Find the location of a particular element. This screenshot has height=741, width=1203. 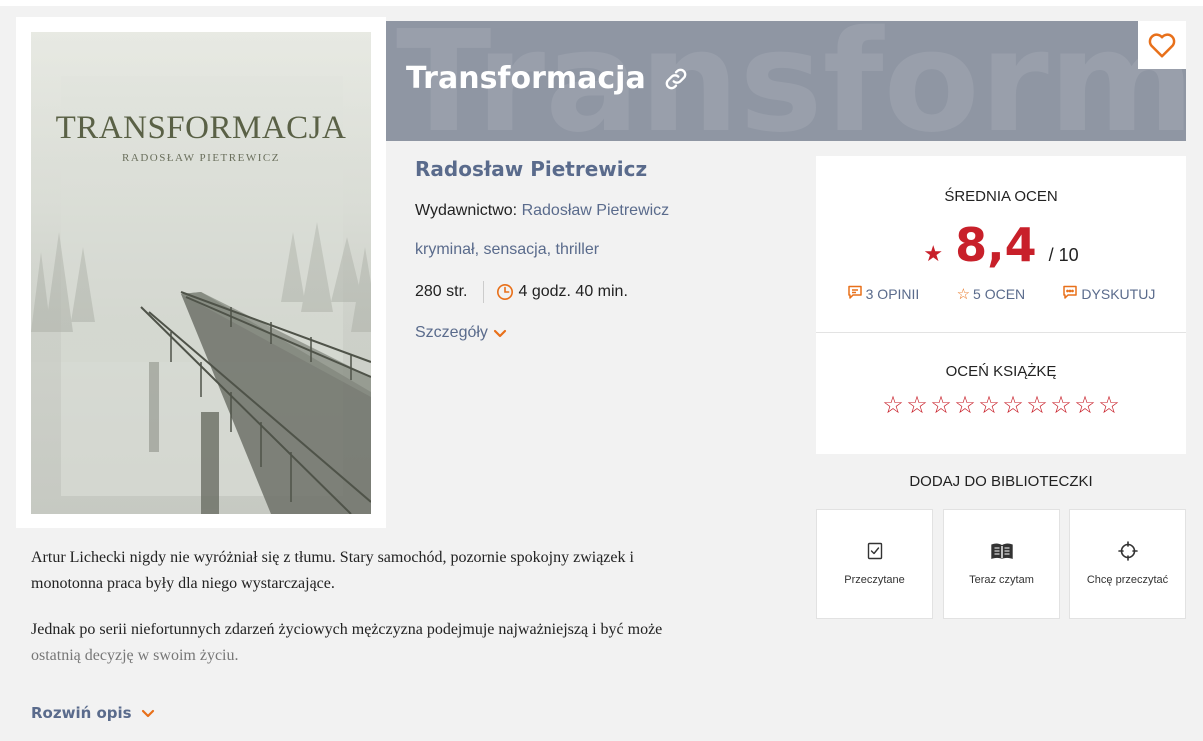

book-open-icon is located at coordinates (1001, 551).